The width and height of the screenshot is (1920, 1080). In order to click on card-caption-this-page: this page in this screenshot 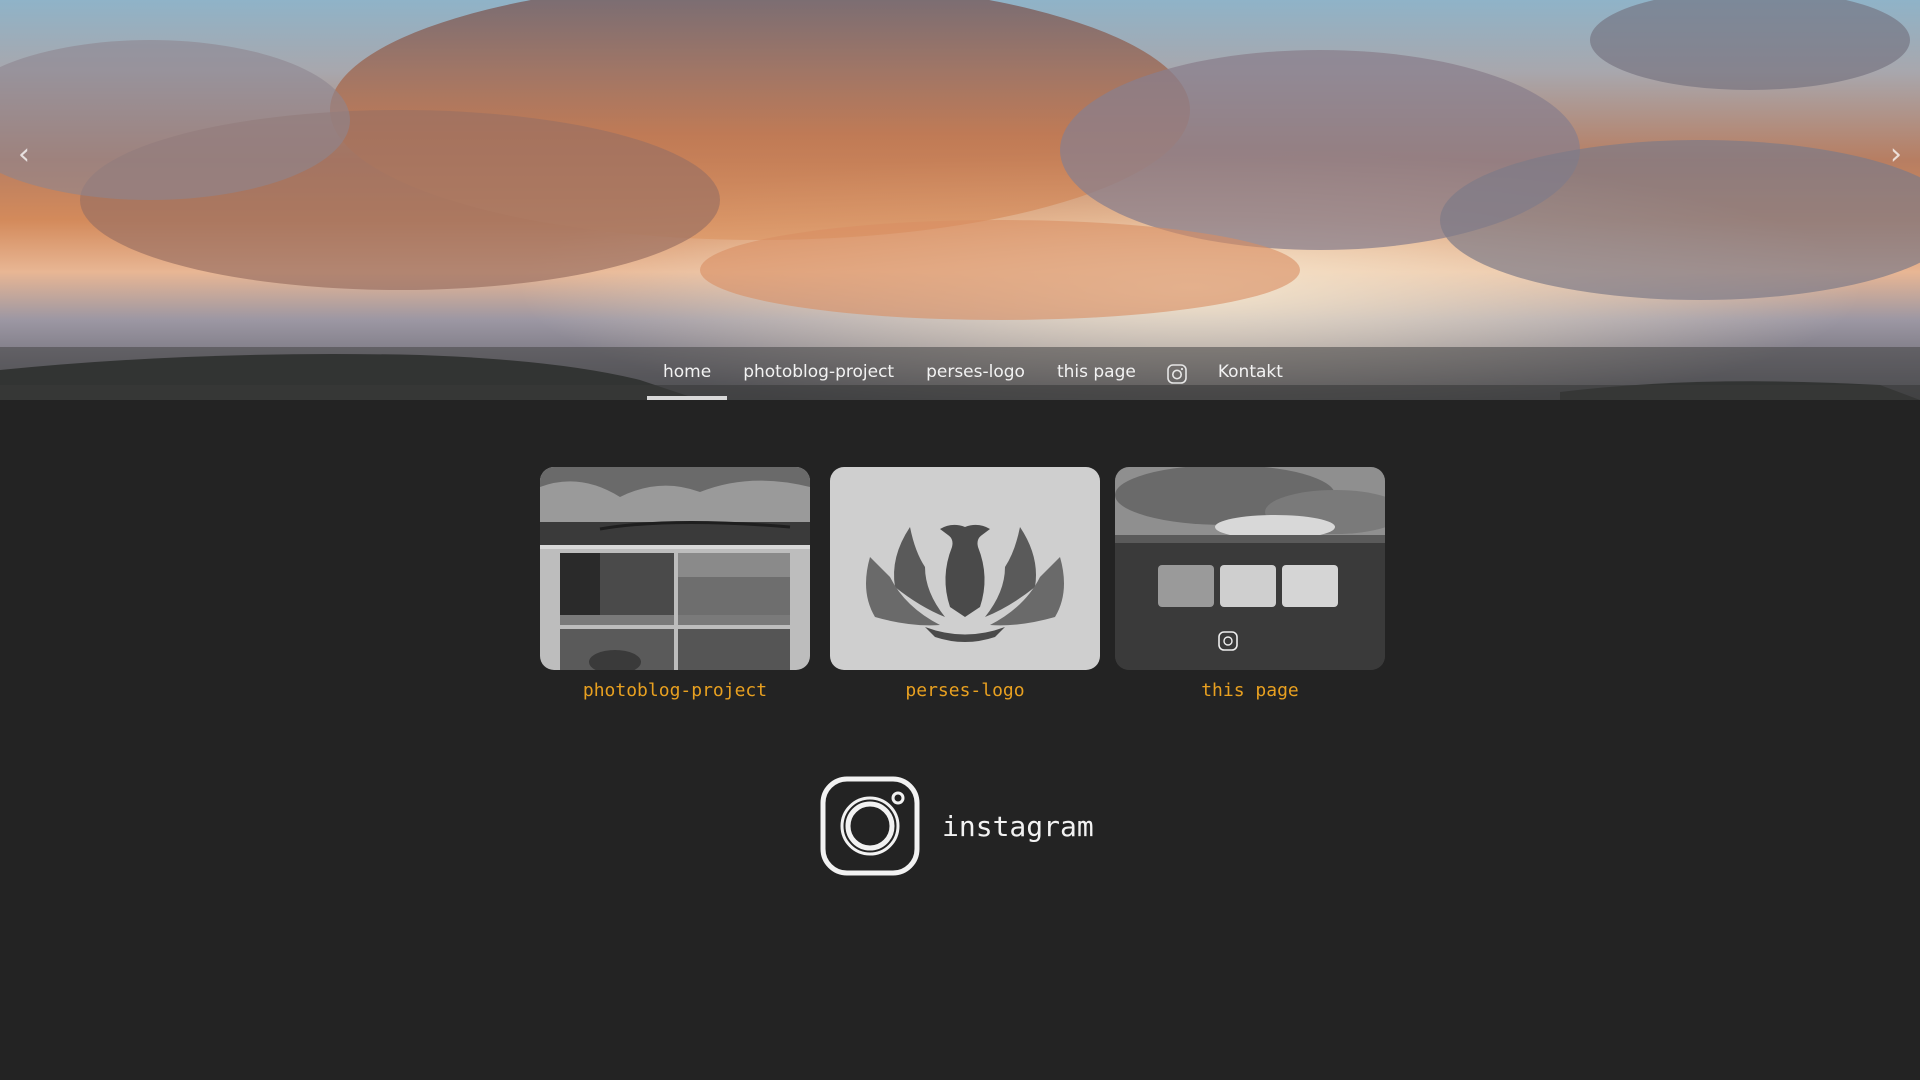, I will do `click(1250, 690)`.